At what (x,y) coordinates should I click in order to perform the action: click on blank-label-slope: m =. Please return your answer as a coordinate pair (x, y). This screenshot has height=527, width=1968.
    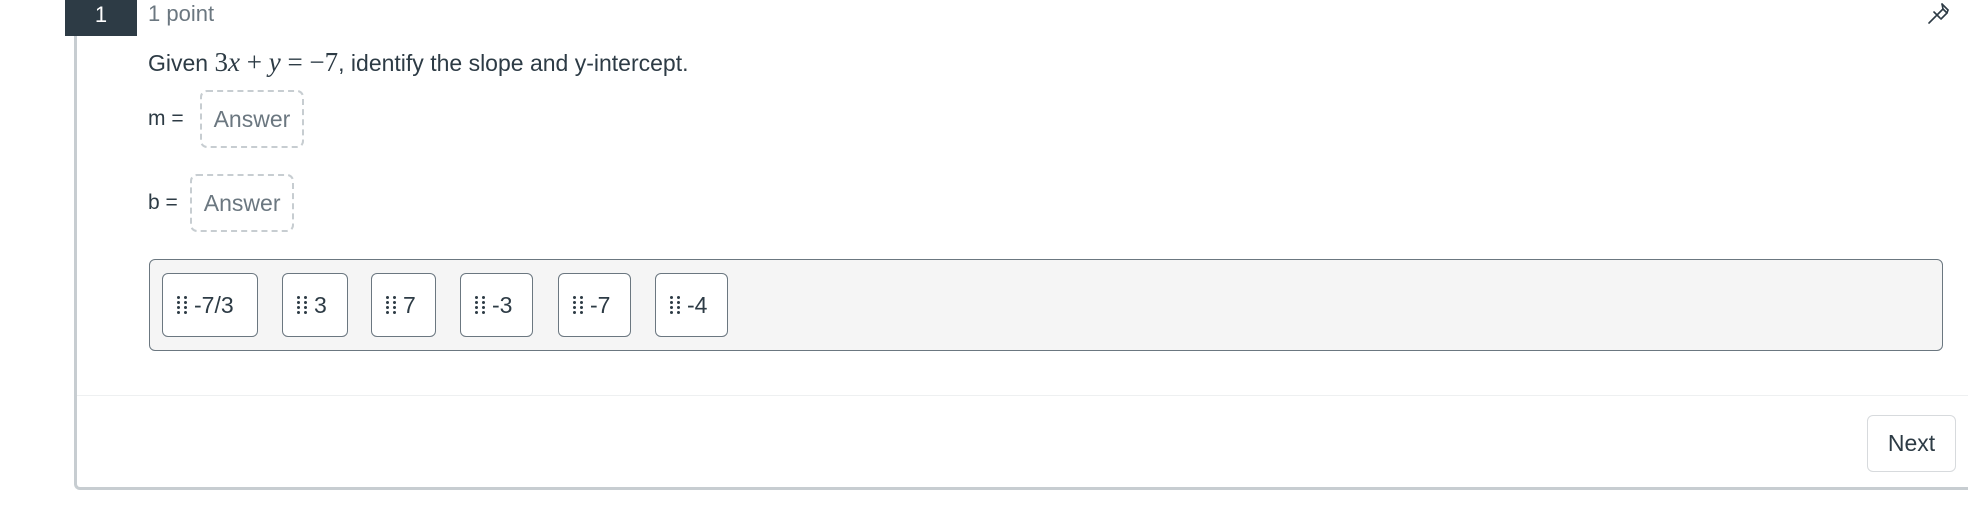
    Looking at the image, I should click on (166, 118).